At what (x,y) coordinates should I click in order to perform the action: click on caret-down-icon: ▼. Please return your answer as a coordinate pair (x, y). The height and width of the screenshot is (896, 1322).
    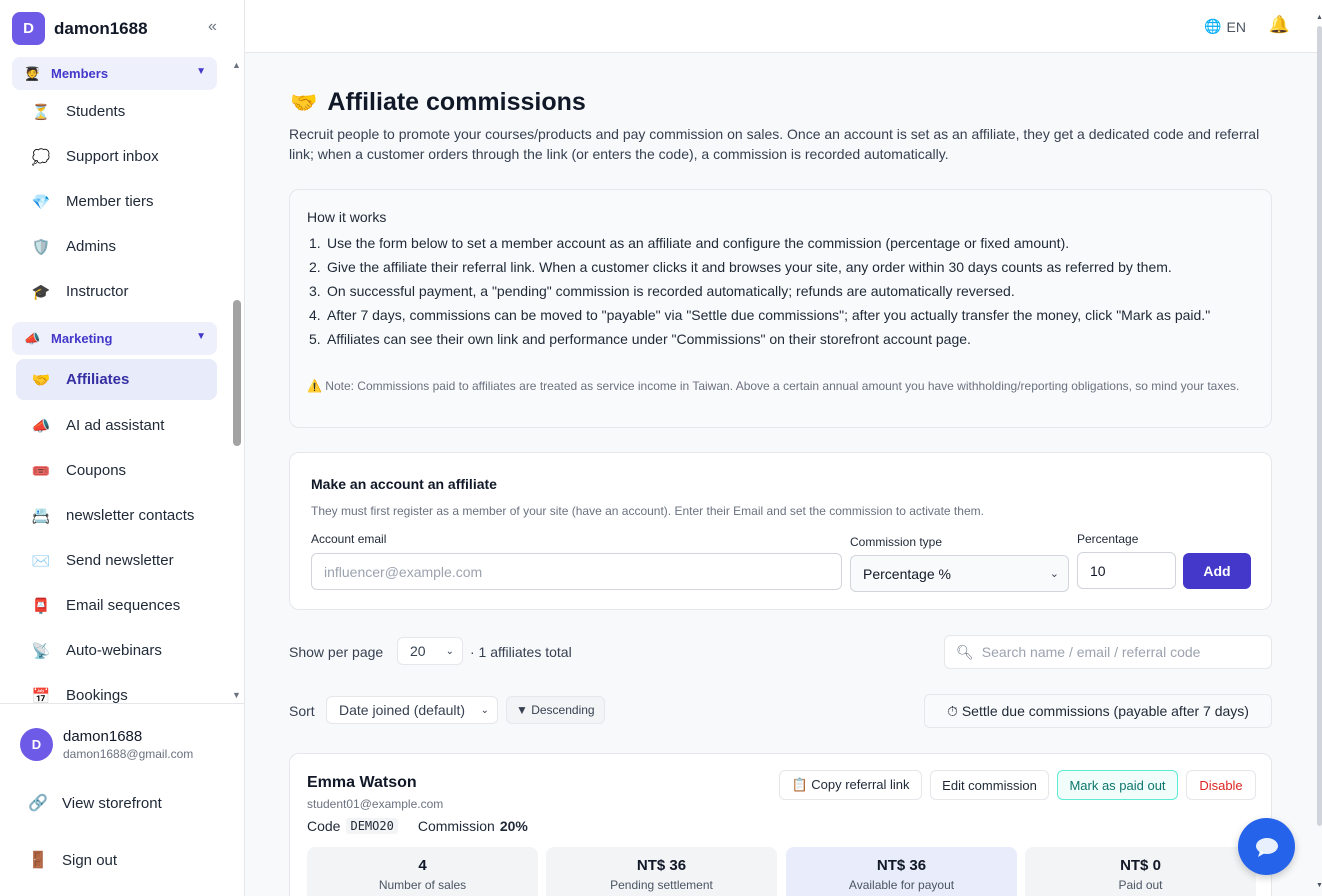
    Looking at the image, I should click on (201, 71).